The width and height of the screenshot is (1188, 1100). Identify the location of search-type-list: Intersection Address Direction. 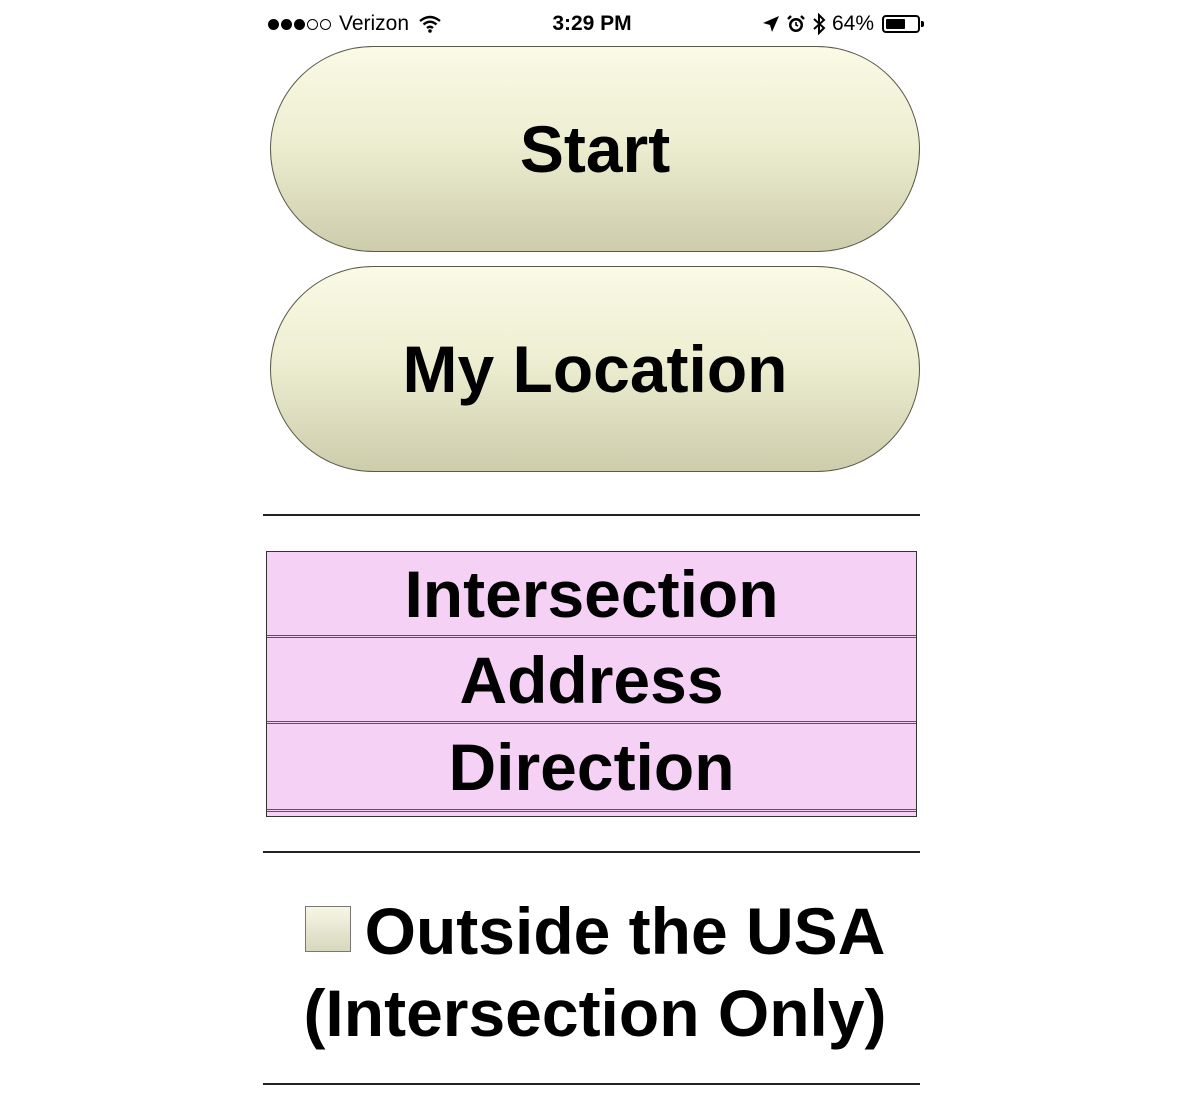
(591, 684).